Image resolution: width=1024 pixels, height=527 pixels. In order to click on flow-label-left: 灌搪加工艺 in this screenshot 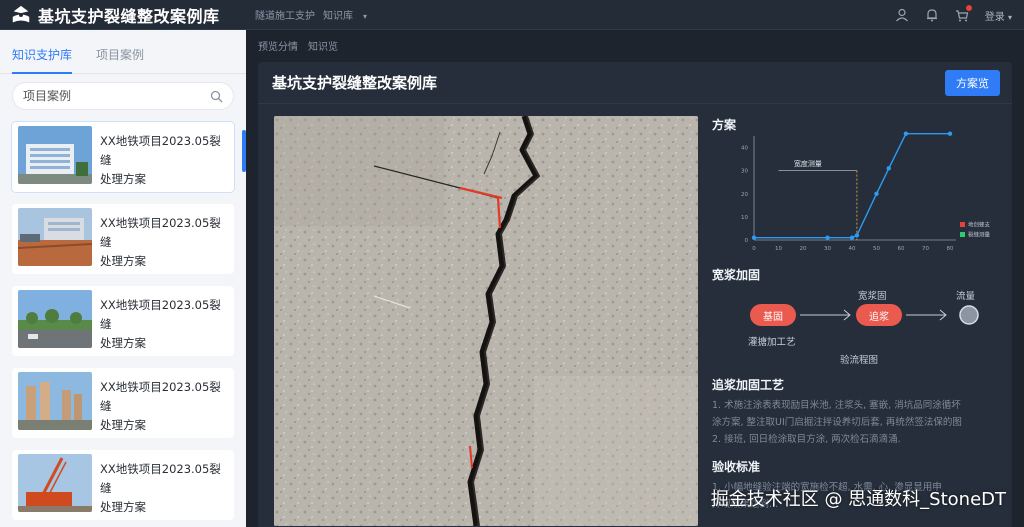, I will do `click(772, 342)`.